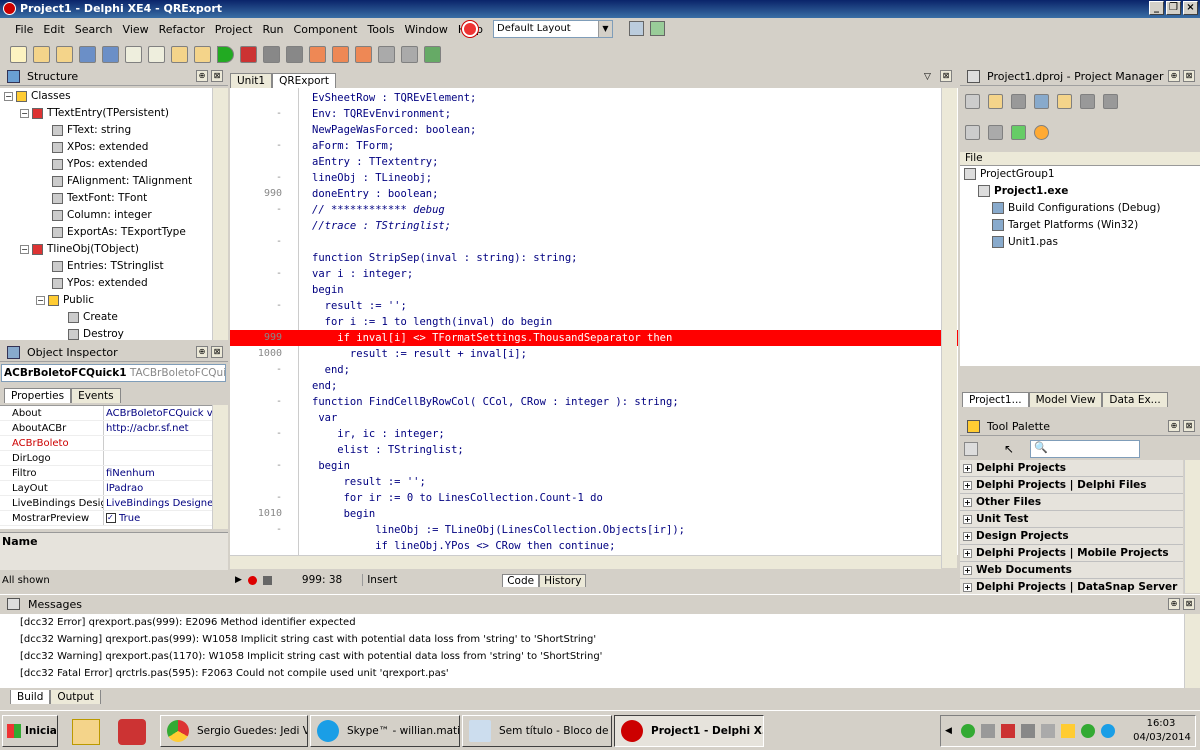  What do you see at coordinates (136, 29) in the screenshot?
I see `menu-view: View` at bounding box center [136, 29].